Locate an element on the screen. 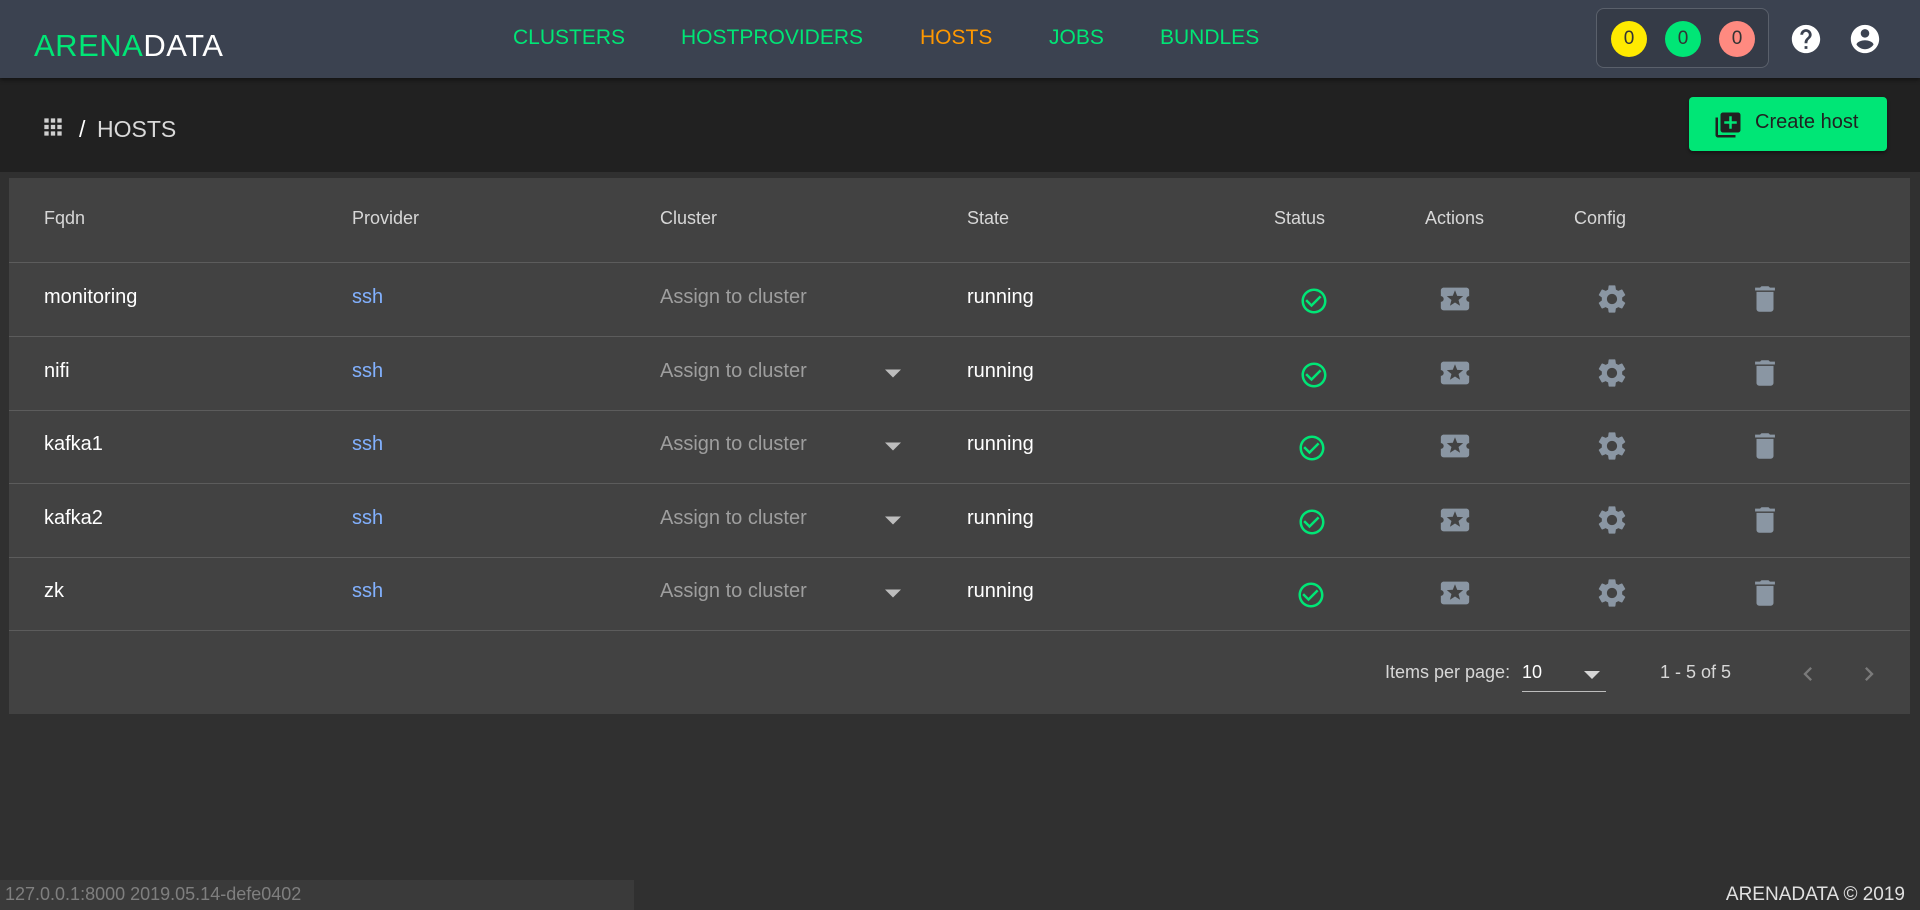  page-header is located at coordinates (960, 125).